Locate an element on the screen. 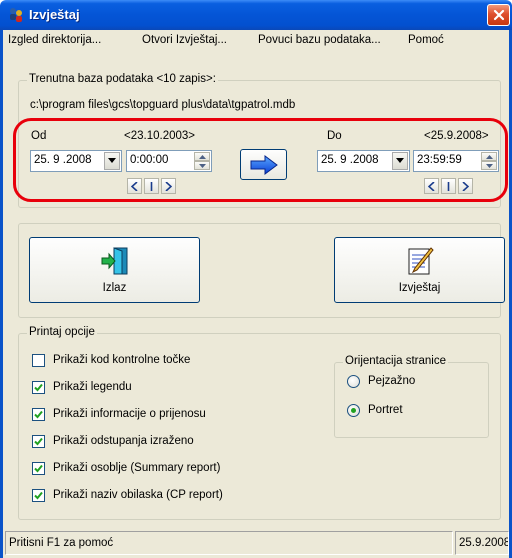  print-option-label: Prikaži informacije o prijenosu is located at coordinates (129, 414).